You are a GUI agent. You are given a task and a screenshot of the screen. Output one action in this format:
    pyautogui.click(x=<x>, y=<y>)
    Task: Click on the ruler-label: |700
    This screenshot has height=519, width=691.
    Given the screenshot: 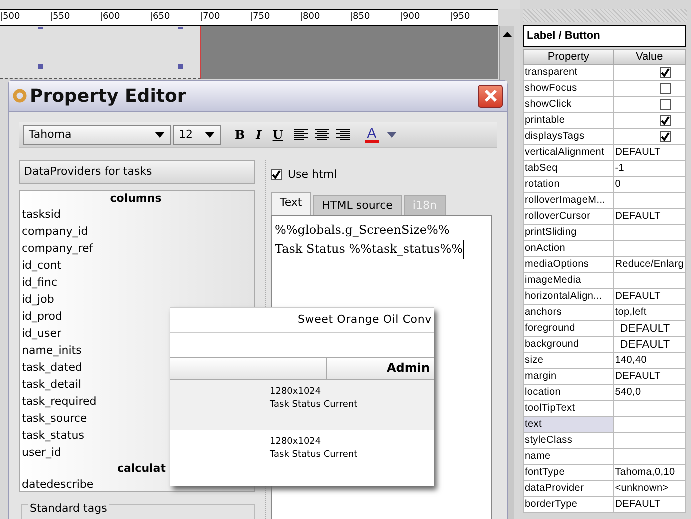 What is the action you would take?
    pyautogui.click(x=211, y=17)
    